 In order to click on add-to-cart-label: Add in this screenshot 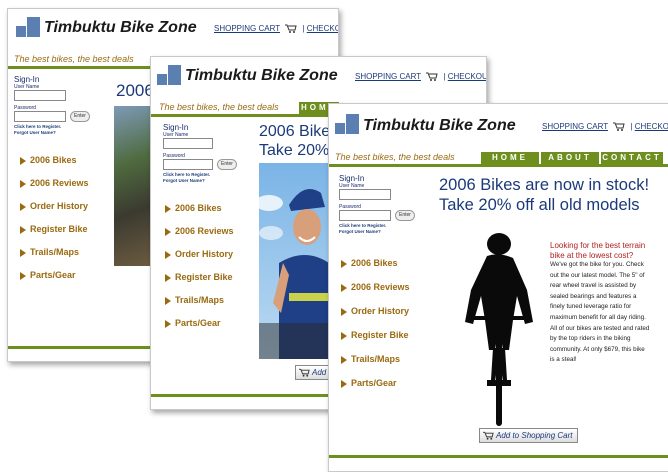, I will do `click(319, 372)`.